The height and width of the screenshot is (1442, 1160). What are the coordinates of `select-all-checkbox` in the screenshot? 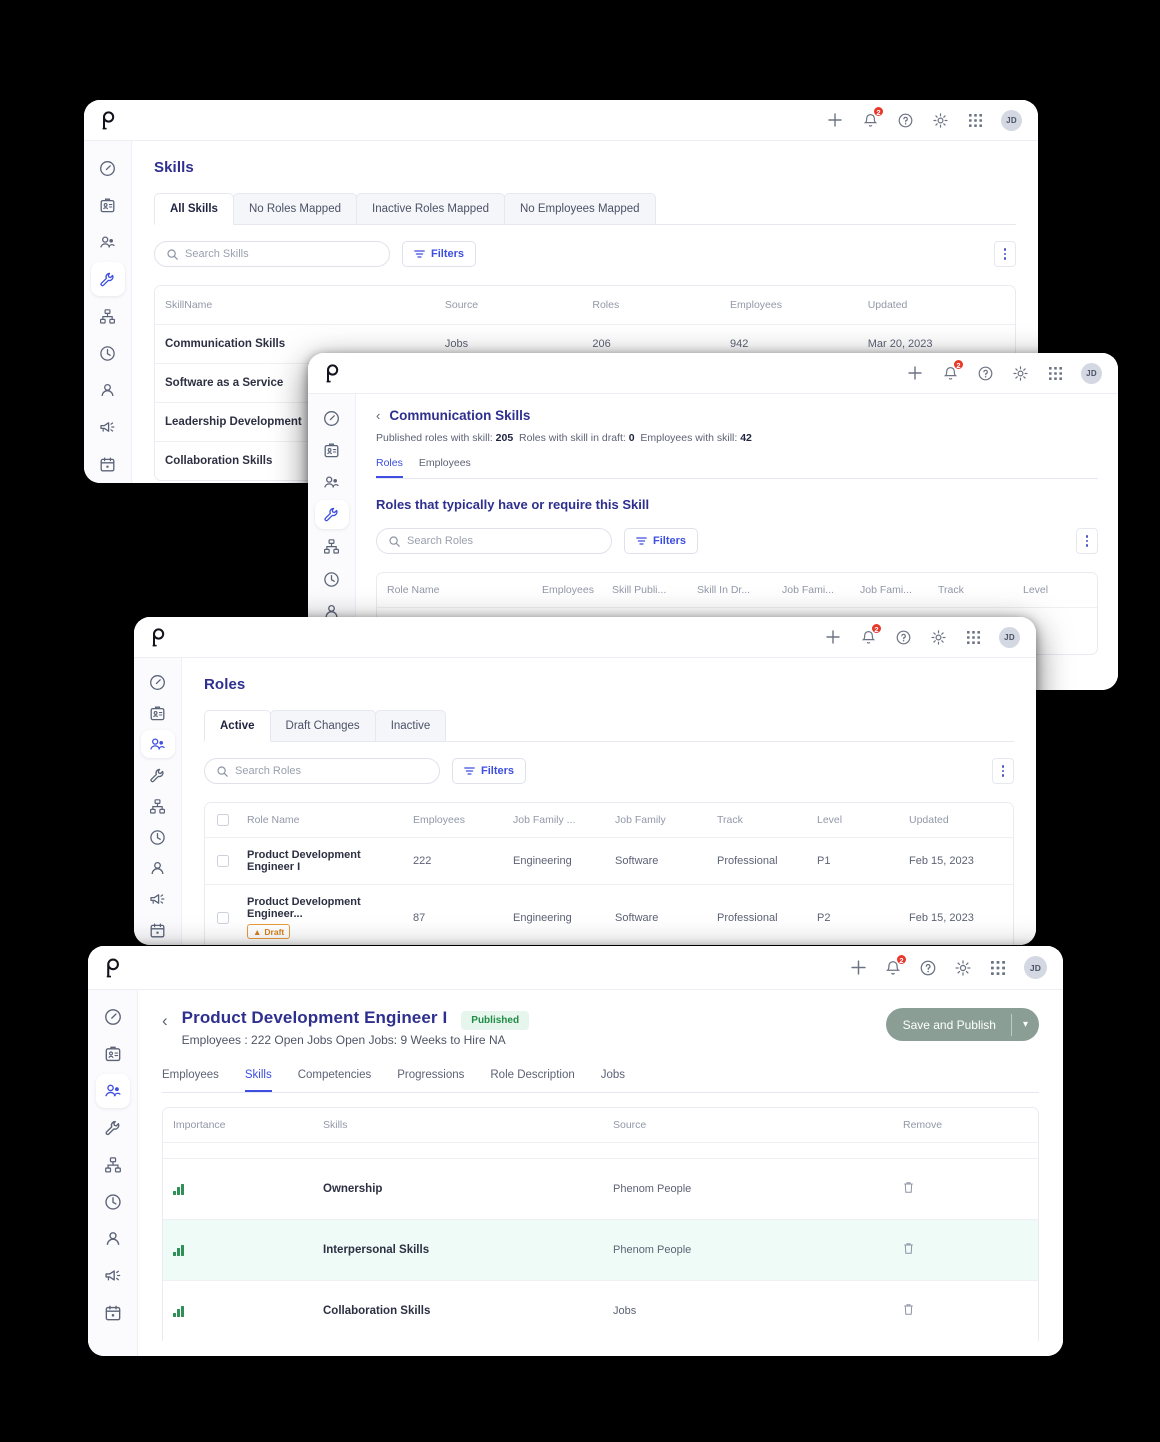 It's located at (221, 820).